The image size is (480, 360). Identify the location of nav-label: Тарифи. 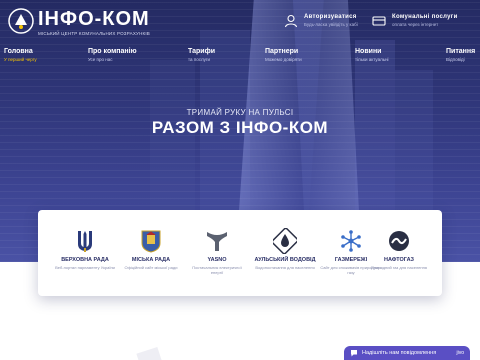
(202, 51).